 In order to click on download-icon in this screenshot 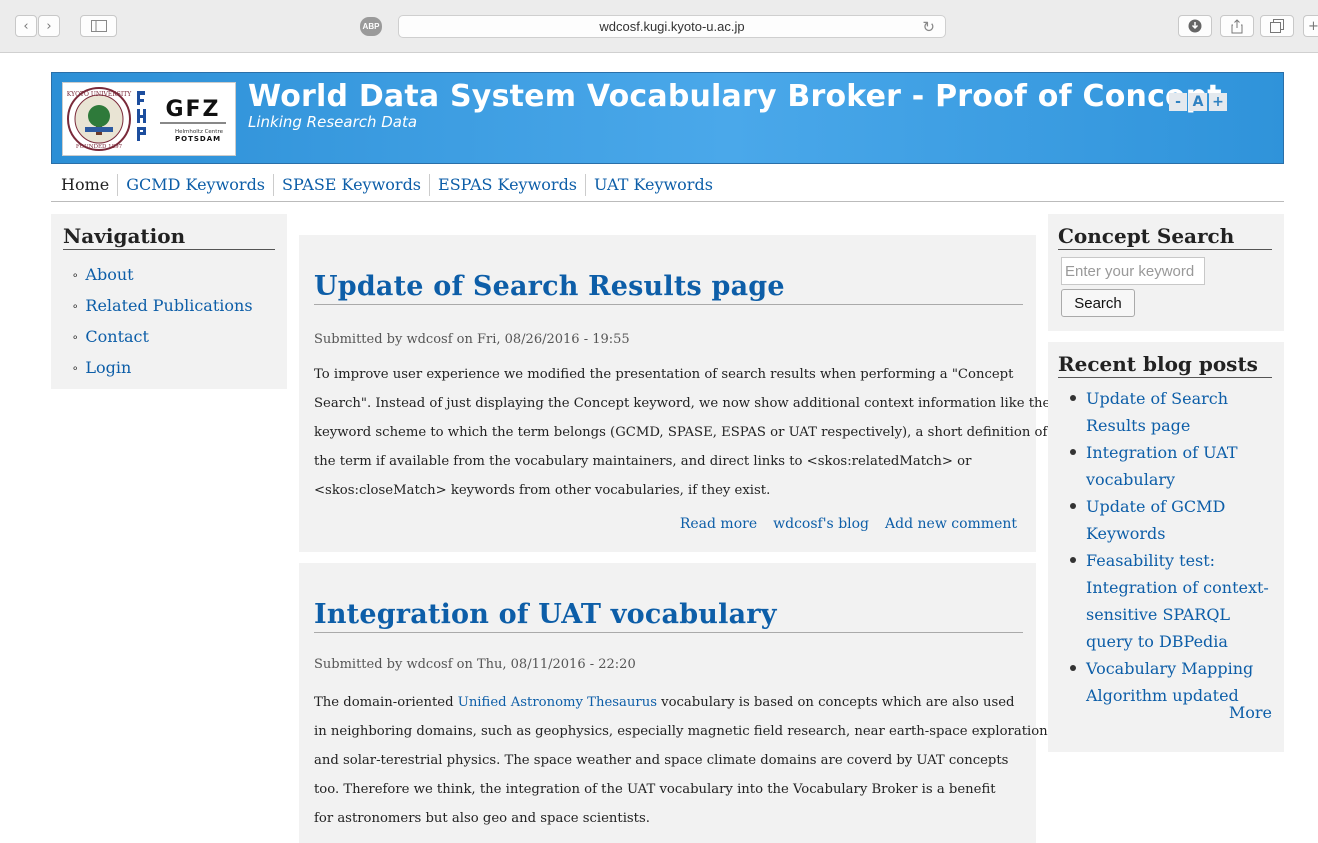, I will do `click(1195, 26)`.